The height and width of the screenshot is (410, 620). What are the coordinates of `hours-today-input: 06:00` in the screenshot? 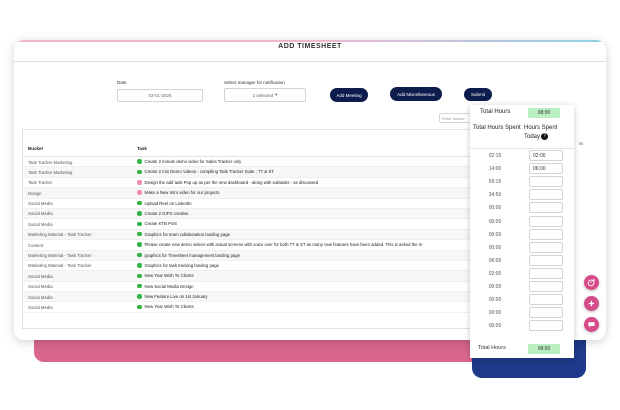 It's located at (546, 169).